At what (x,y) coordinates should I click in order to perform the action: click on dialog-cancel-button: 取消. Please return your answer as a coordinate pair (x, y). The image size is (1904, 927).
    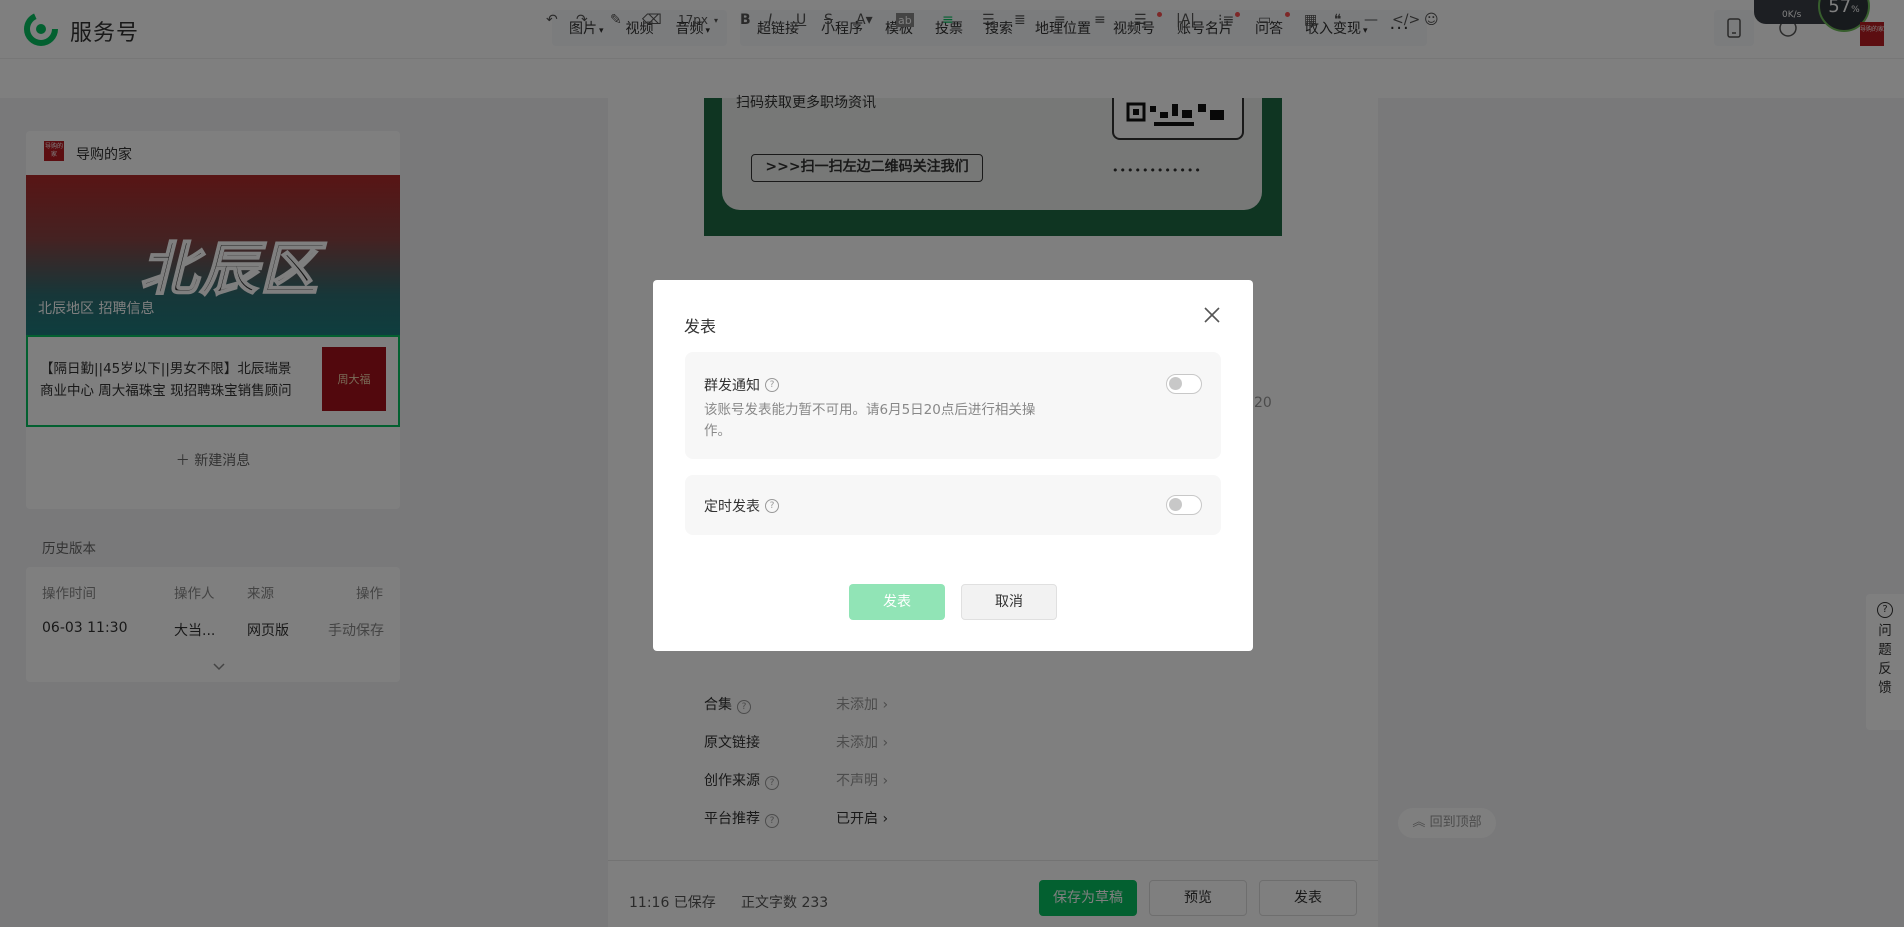
    Looking at the image, I should click on (1009, 602).